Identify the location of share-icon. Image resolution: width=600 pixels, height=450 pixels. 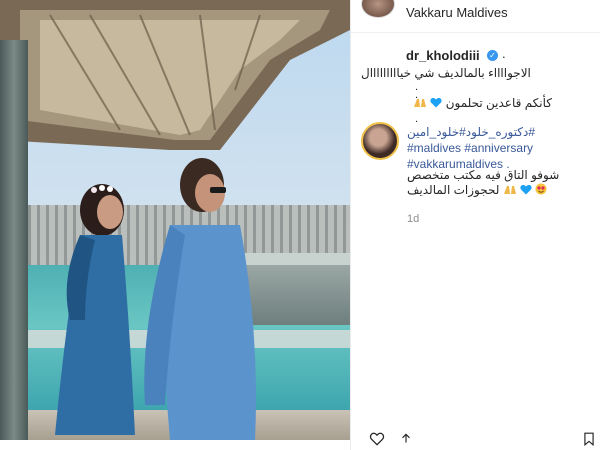
(406, 439).